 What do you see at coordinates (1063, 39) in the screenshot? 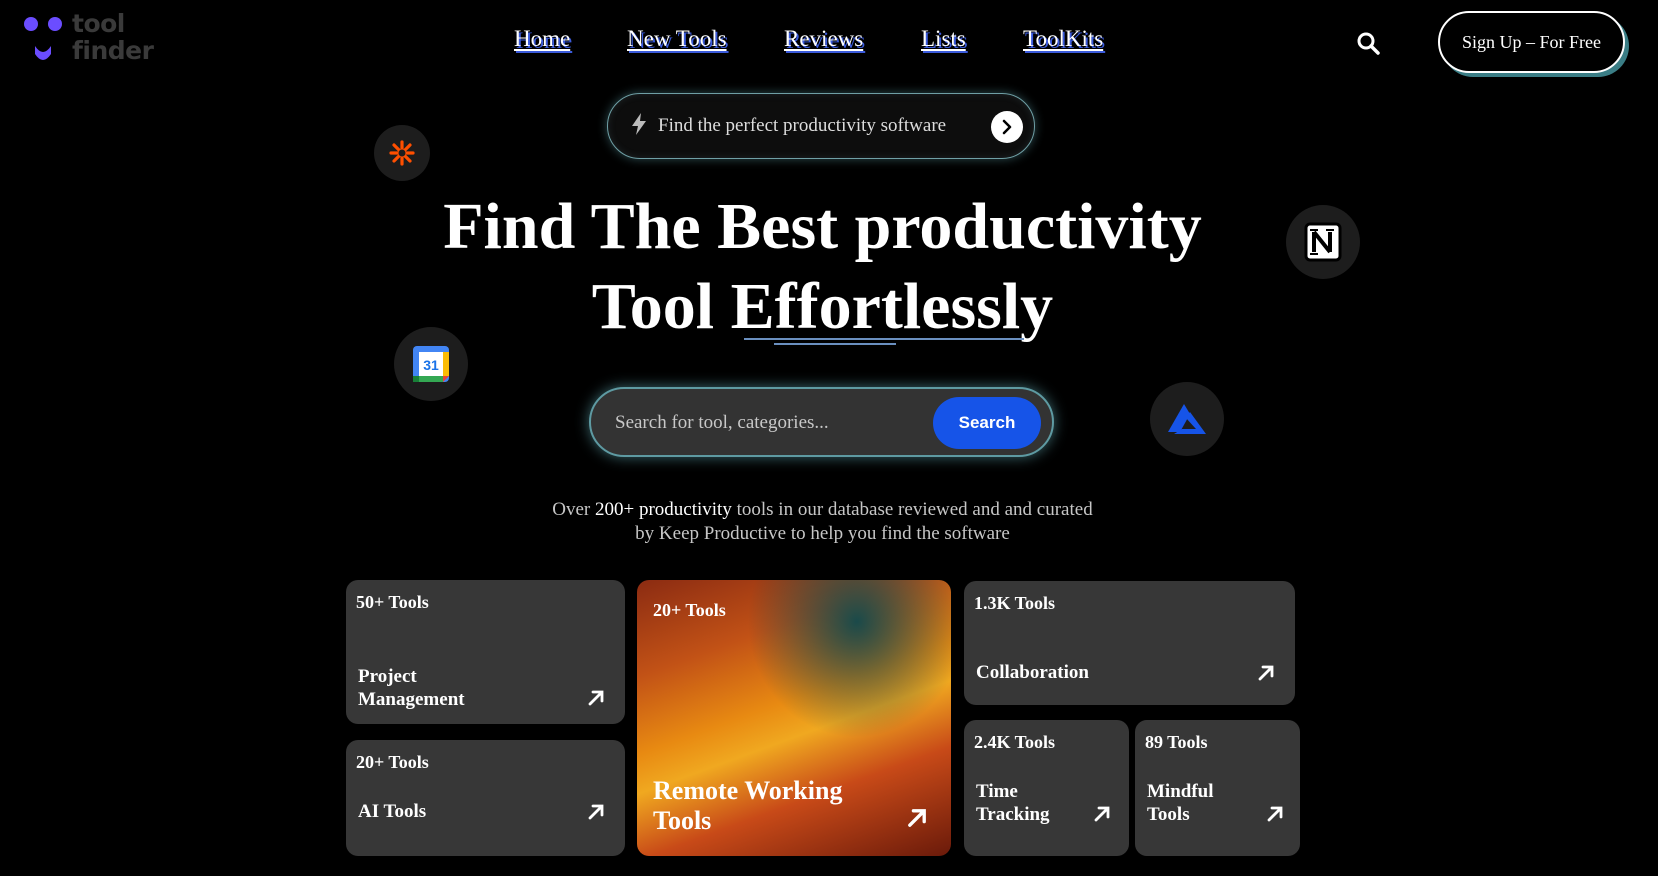
I see `nav-toolkits: ToolKits` at bounding box center [1063, 39].